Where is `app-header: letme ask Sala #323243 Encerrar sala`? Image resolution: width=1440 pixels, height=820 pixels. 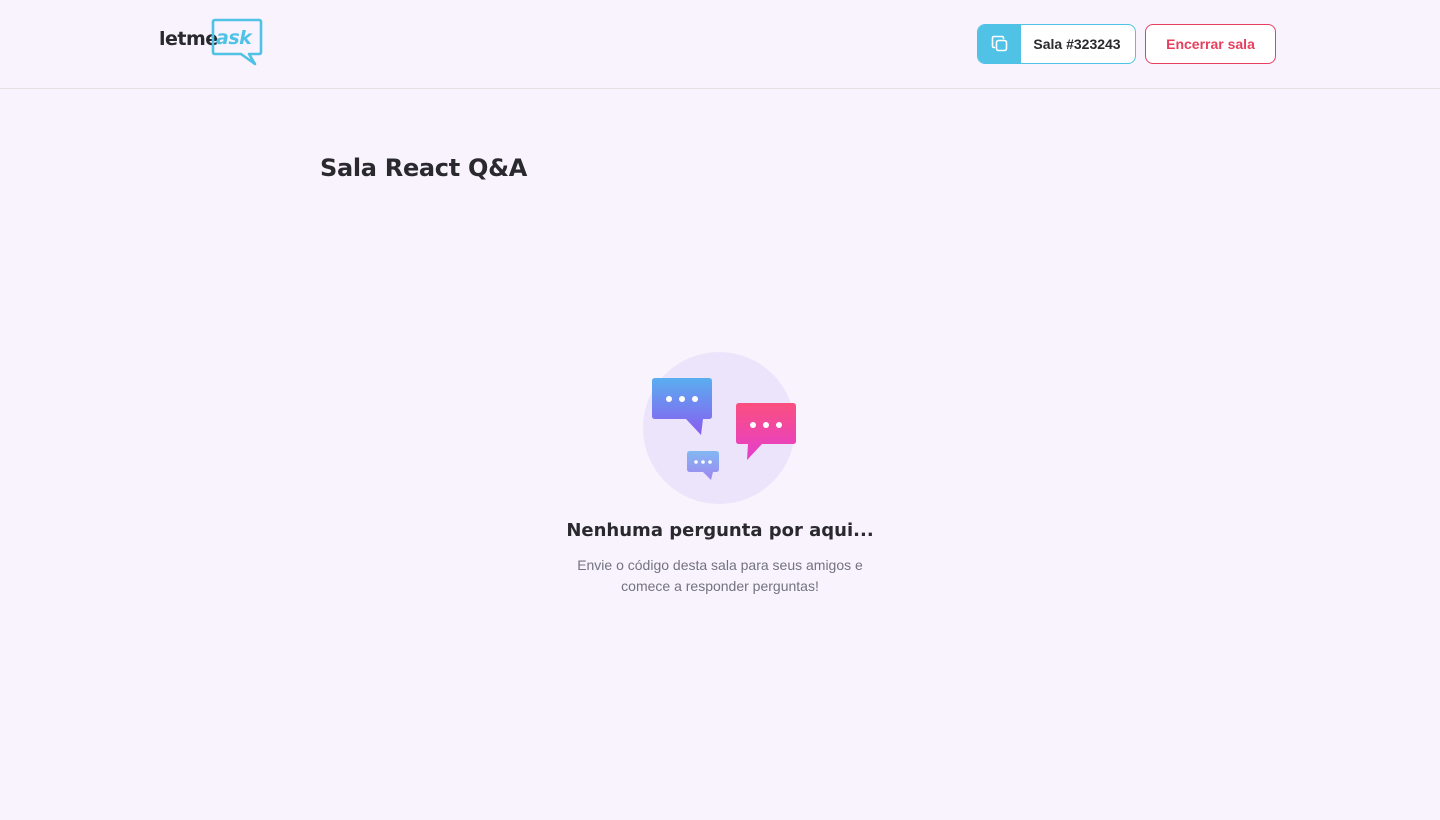 app-header: letme ask Sala #323243 Encerrar sala is located at coordinates (720, 44).